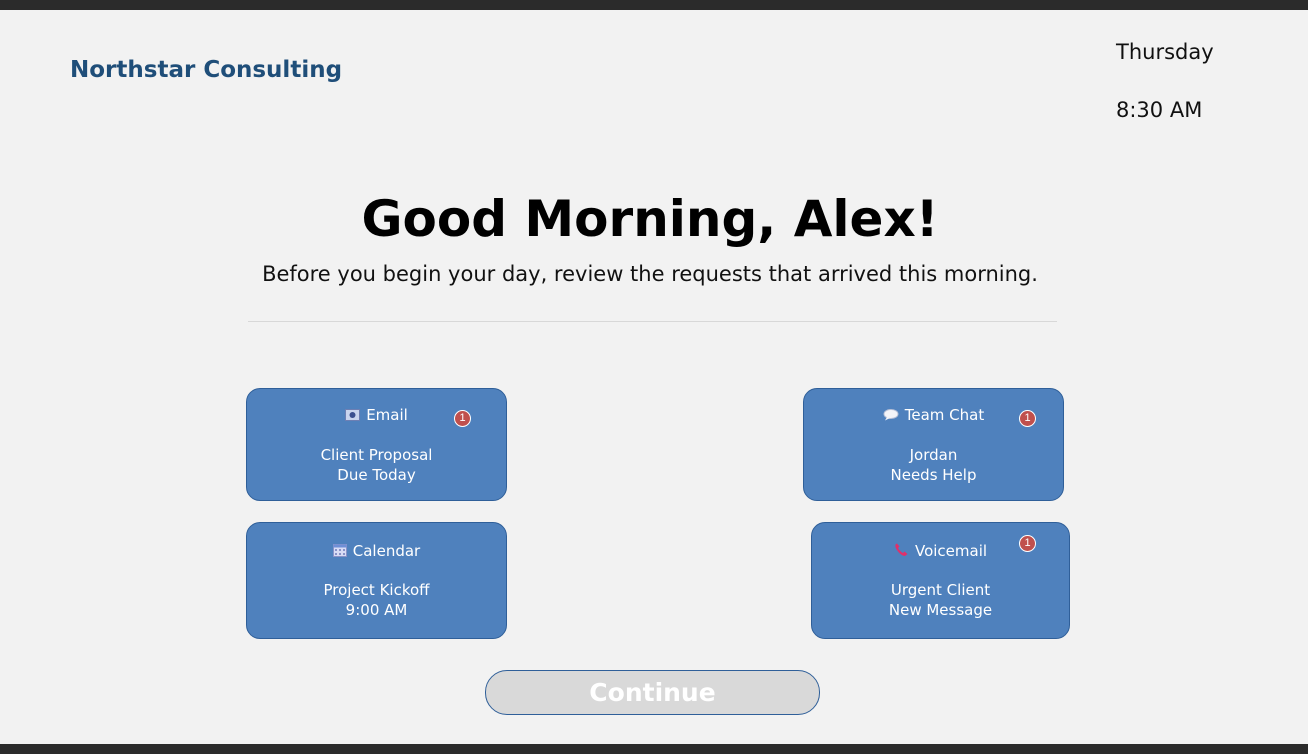 The height and width of the screenshot is (754, 1308). What do you see at coordinates (650, 219) in the screenshot?
I see `greeting-title: Good Morning, Alex!` at bounding box center [650, 219].